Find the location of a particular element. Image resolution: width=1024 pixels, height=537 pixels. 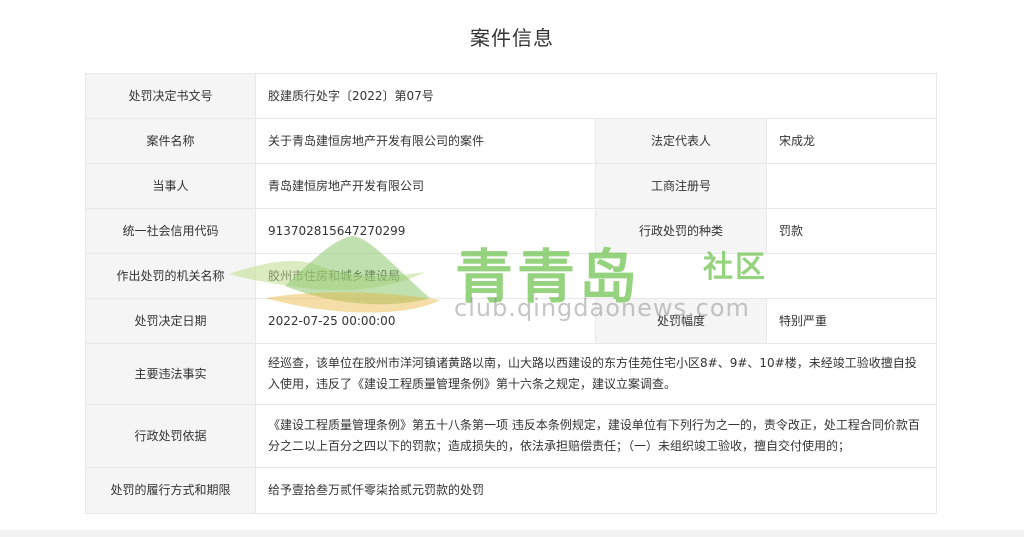

legal-rep-label: 法定代表人 is located at coordinates (681, 141).